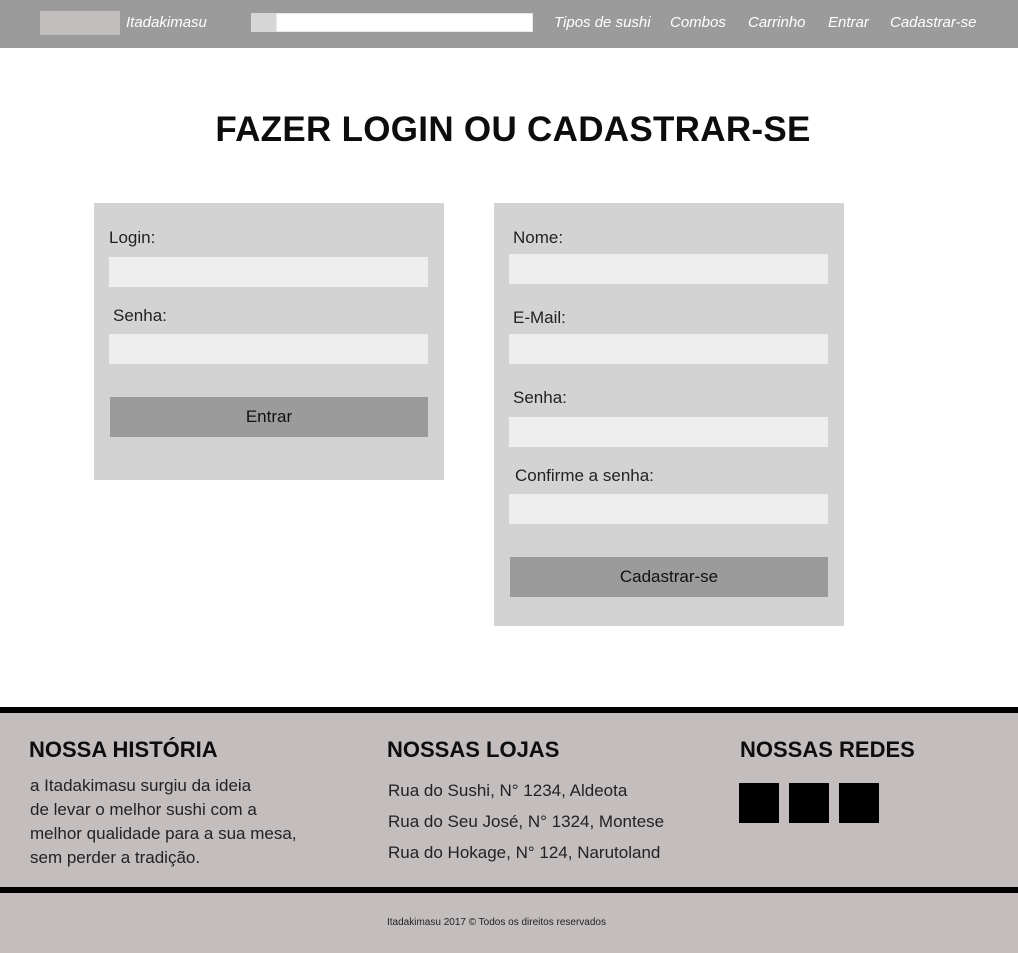  I want to click on signup-email-input, so click(668, 349).